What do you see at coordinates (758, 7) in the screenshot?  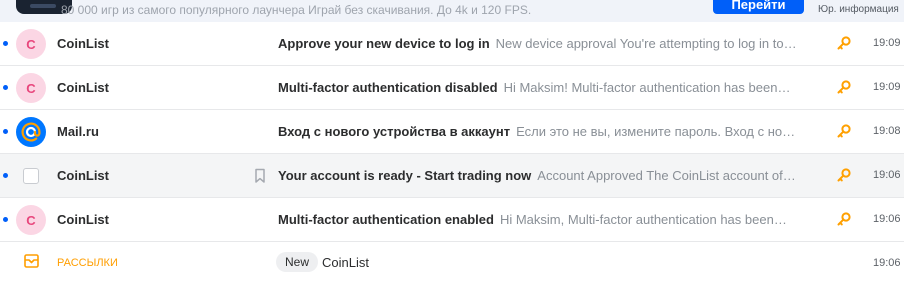 I see `ad-go-button: Перейти` at bounding box center [758, 7].